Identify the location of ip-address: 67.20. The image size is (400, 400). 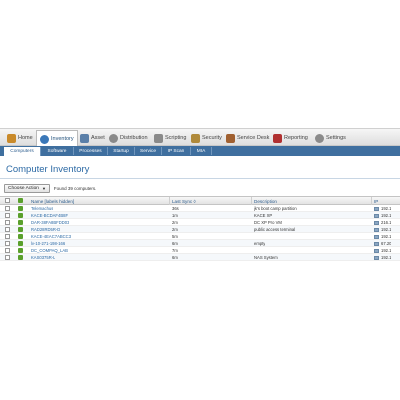
(386, 243).